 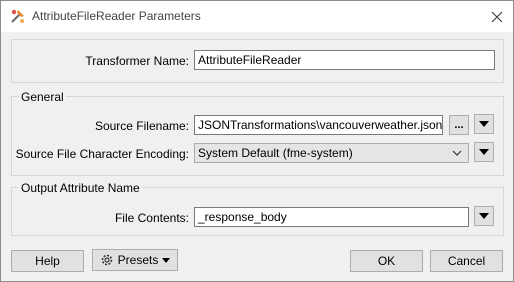 What do you see at coordinates (138, 260) in the screenshot?
I see `presets-label: Presets` at bounding box center [138, 260].